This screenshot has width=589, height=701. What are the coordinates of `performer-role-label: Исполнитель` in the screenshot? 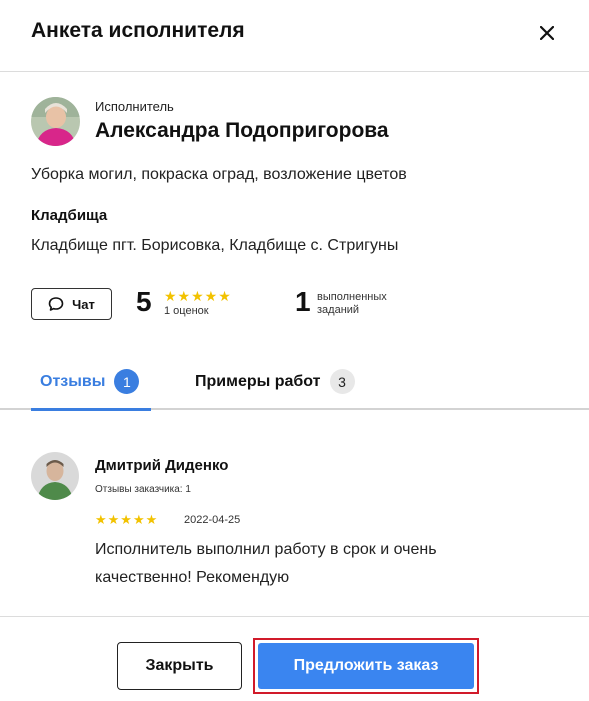 It's located at (134, 106).